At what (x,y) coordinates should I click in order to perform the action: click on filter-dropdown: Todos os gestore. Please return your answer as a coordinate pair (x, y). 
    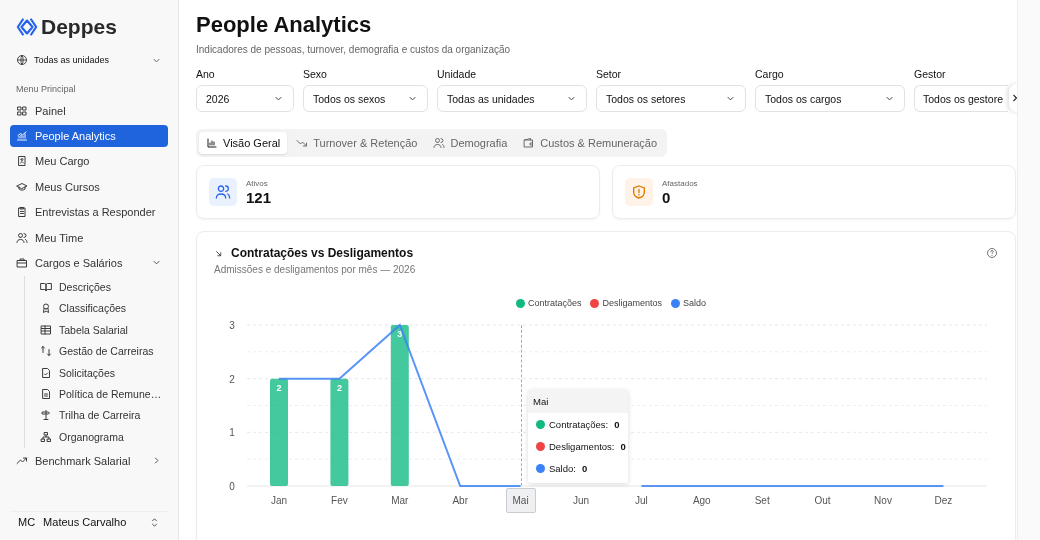
    Looking at the image, I should click on (961, 98).